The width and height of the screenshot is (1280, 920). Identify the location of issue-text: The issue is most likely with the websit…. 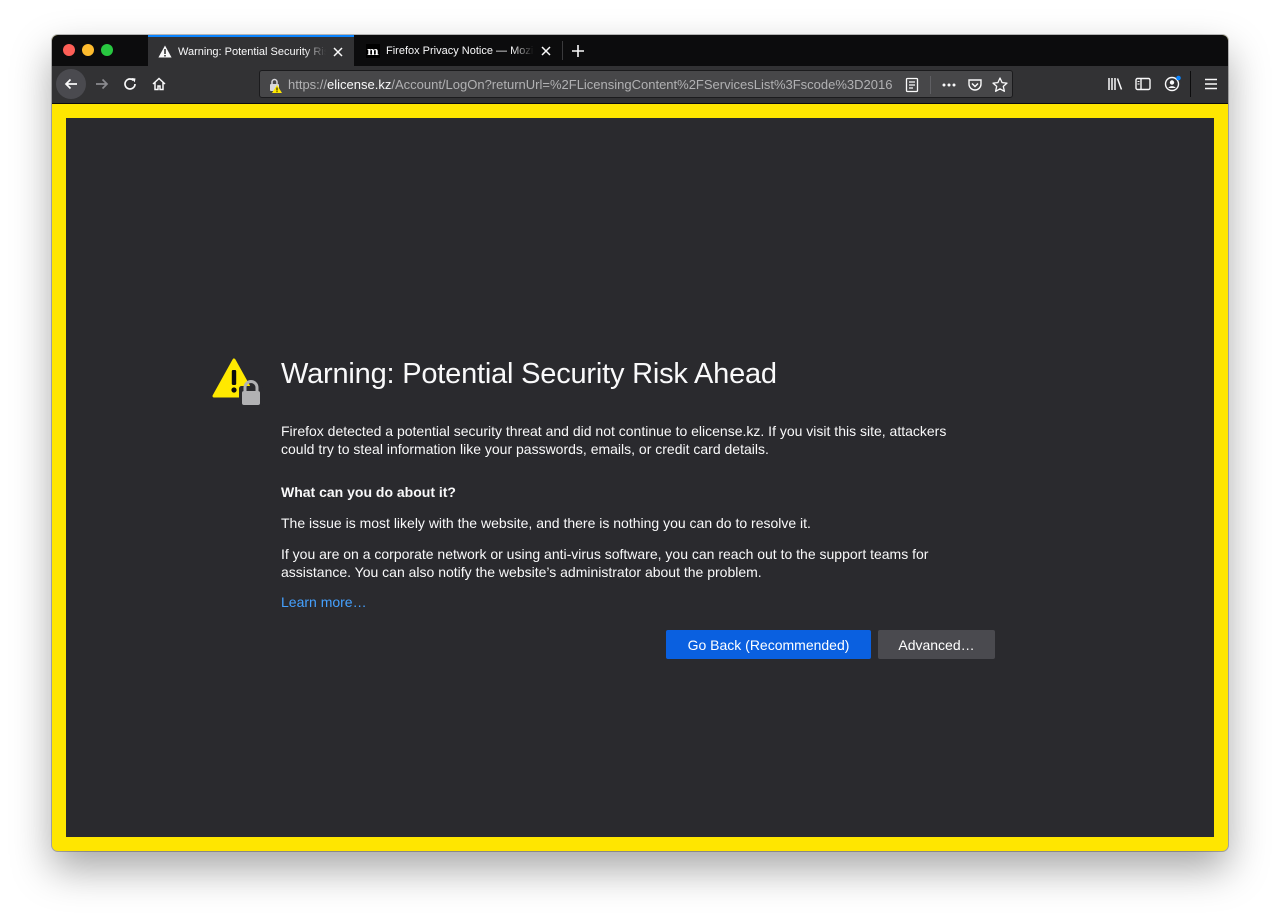
(546, 523).